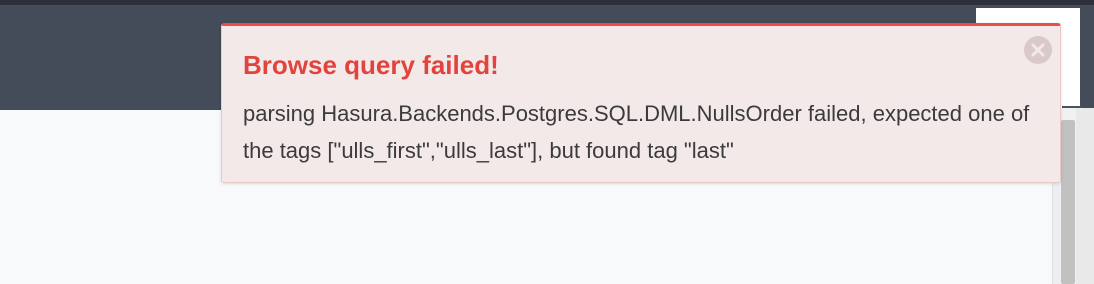 Image resolution: width=1094 pixels, height=284 pixels. I want to click on notification-title: Browse query failed!, so click(371, 65).